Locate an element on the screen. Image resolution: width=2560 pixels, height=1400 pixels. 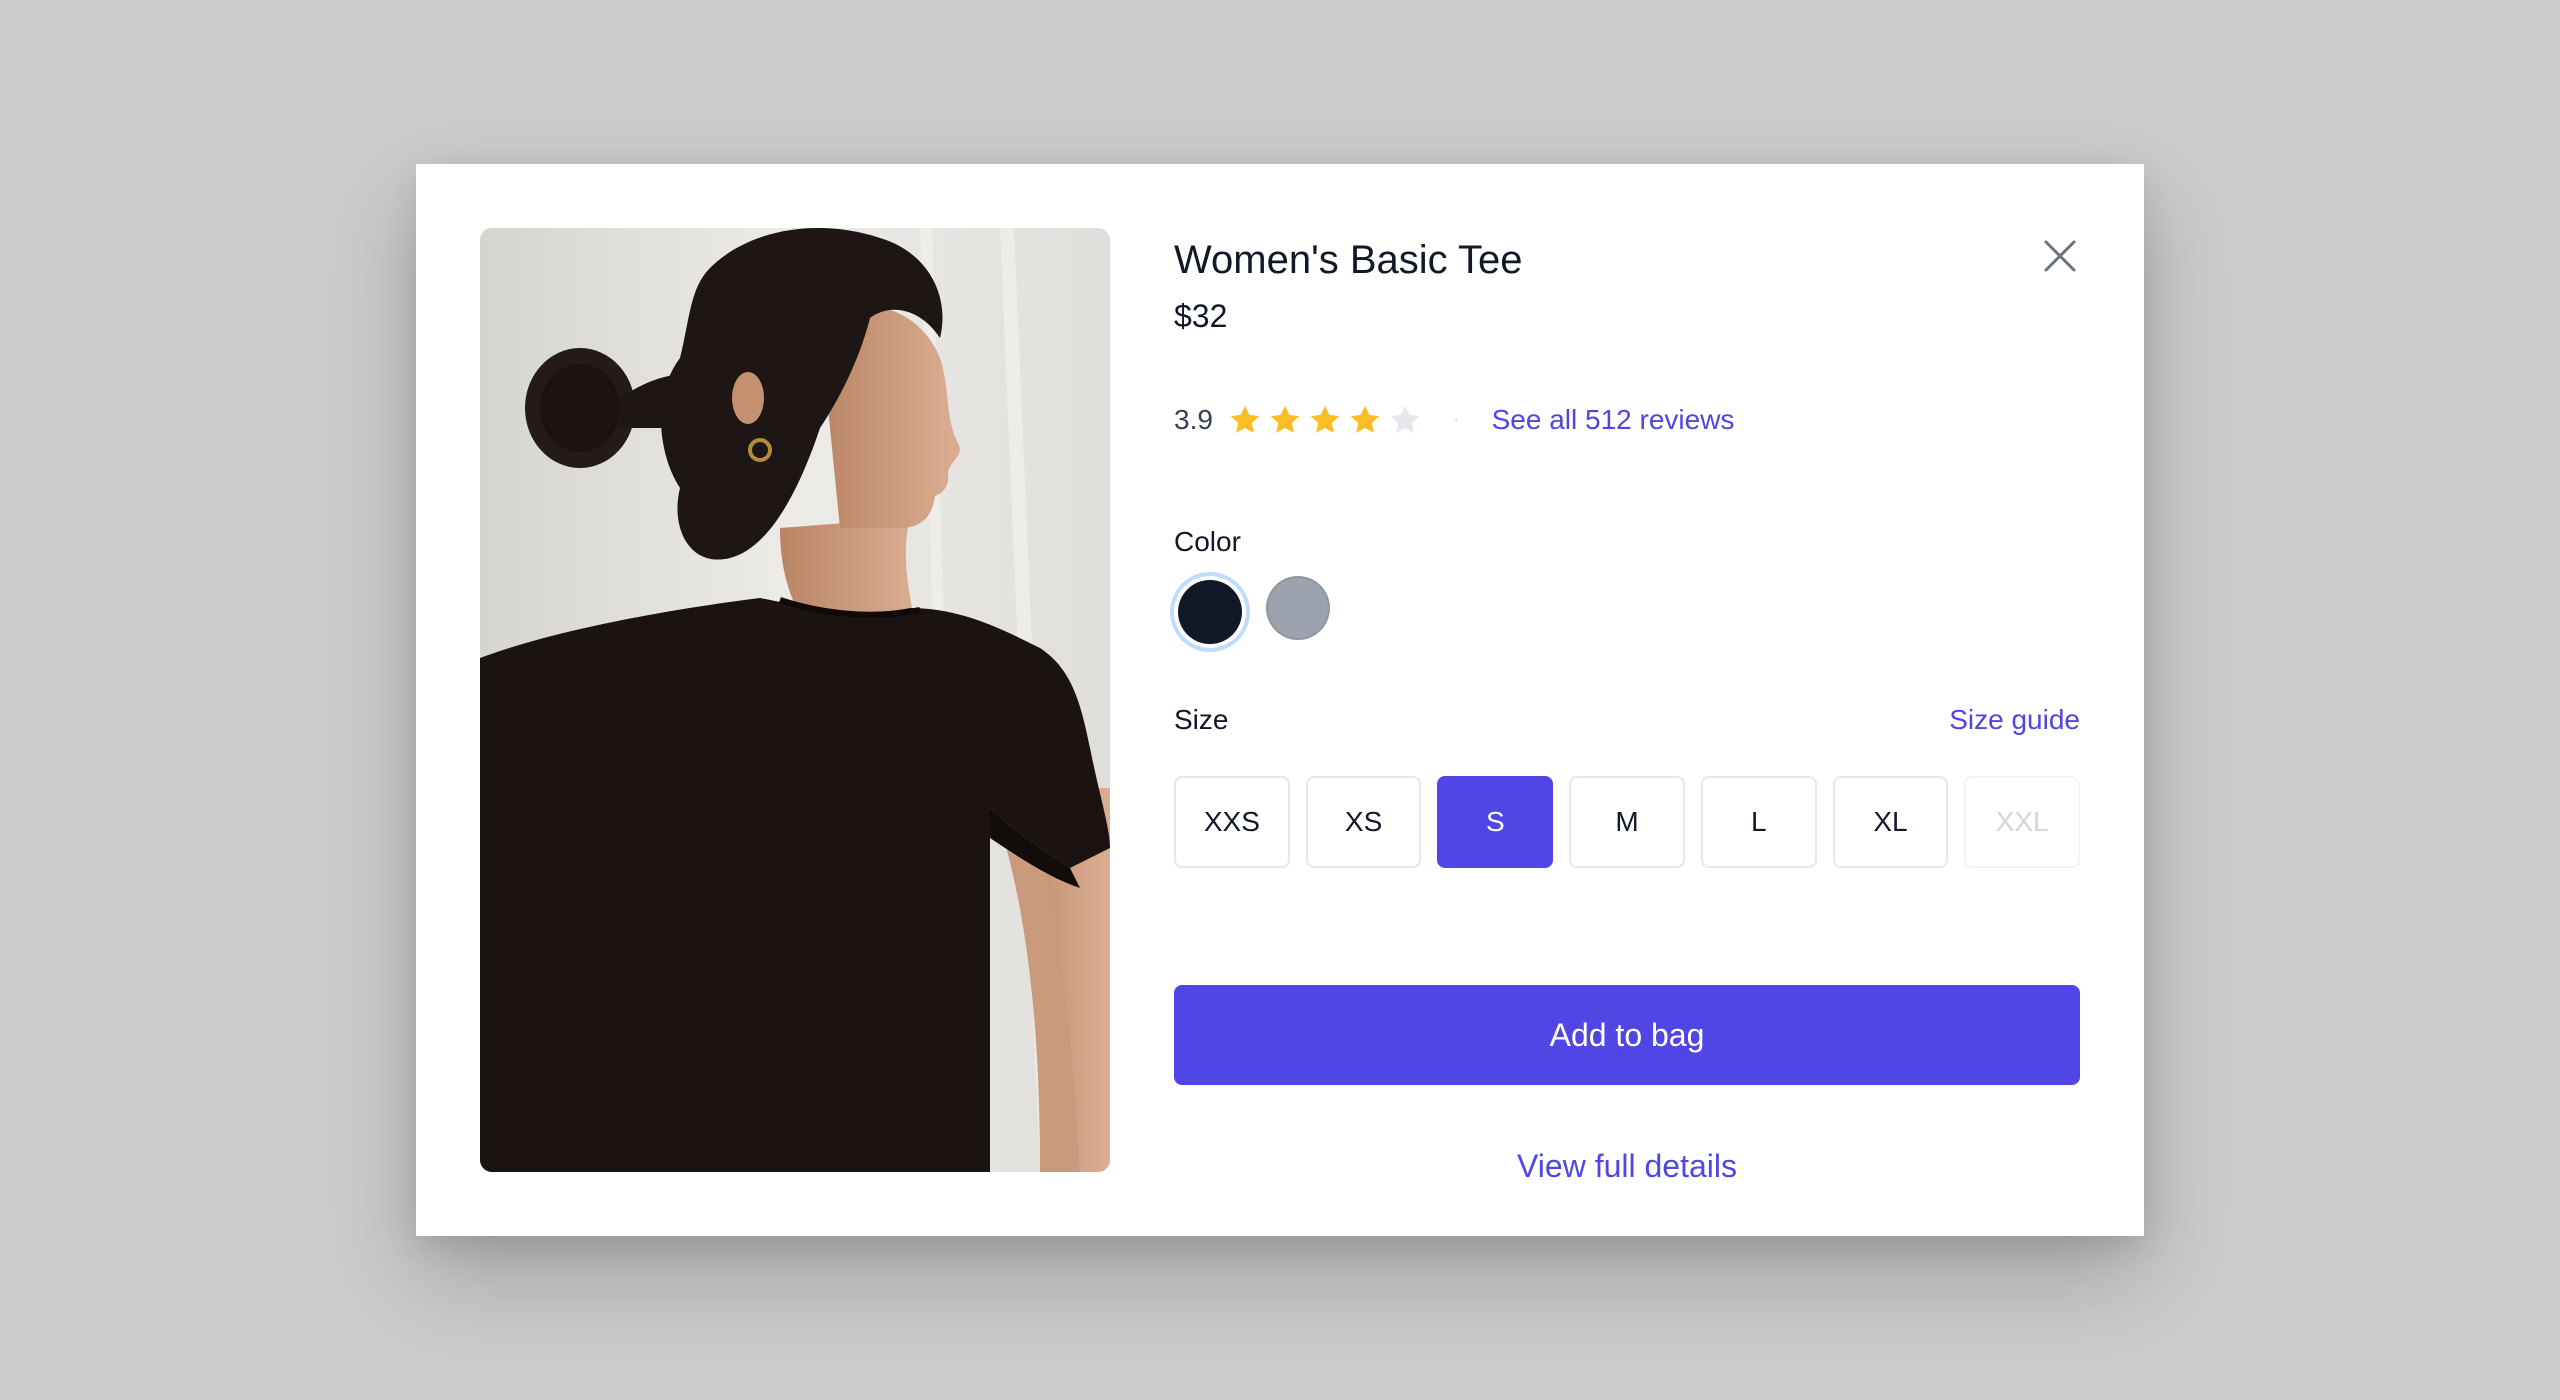
size-header: Size Size guide is located at coordinates (1627, 720).